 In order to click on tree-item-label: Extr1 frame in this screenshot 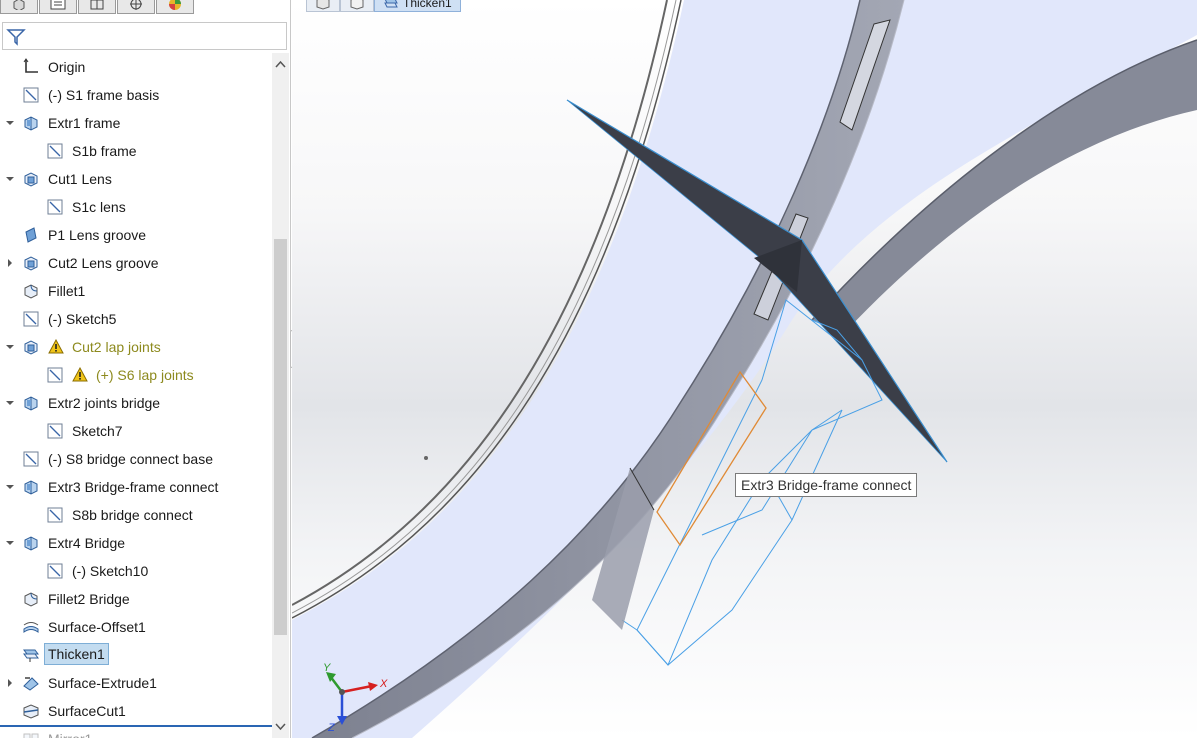, I will do `click(84, 123)`.